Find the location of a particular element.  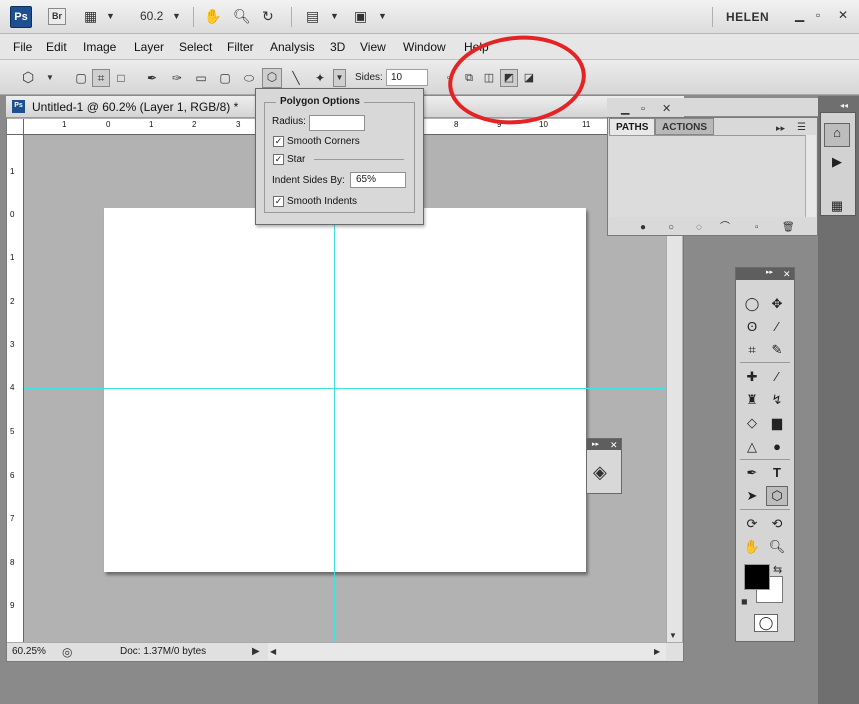

ellipse-icon: ⬭ is located at coordinates (249, 78).